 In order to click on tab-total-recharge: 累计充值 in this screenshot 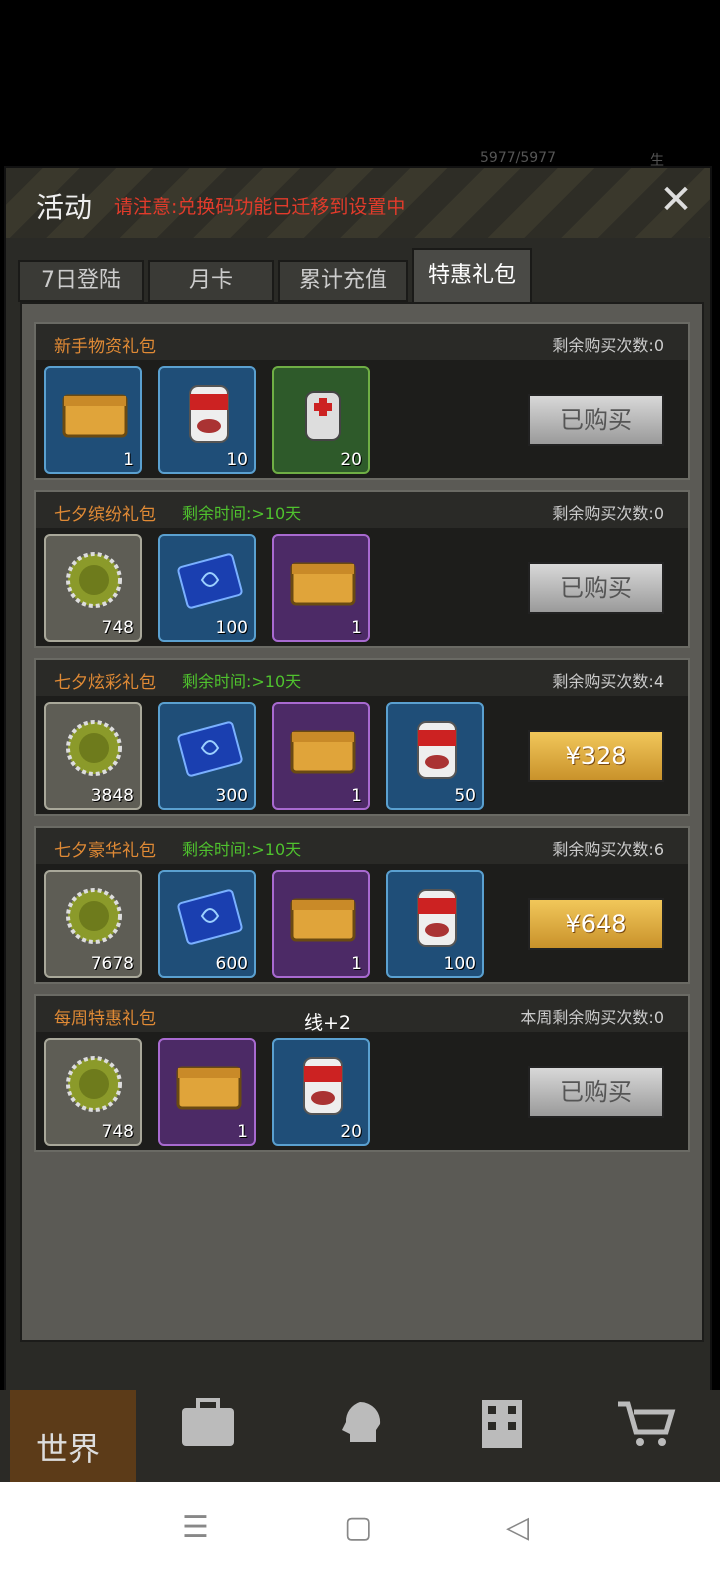, I will do `click(343, 281)`.